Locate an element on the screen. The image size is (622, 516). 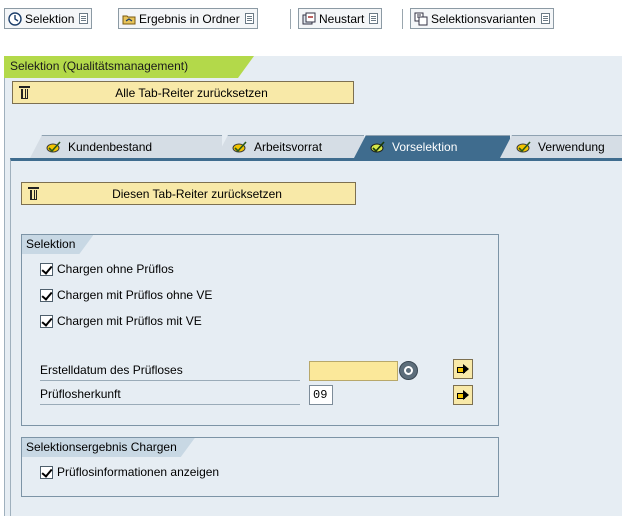
tab-arbeitsvorrat-label: Arbeitsvorrat is located at coordinates (288, 147).